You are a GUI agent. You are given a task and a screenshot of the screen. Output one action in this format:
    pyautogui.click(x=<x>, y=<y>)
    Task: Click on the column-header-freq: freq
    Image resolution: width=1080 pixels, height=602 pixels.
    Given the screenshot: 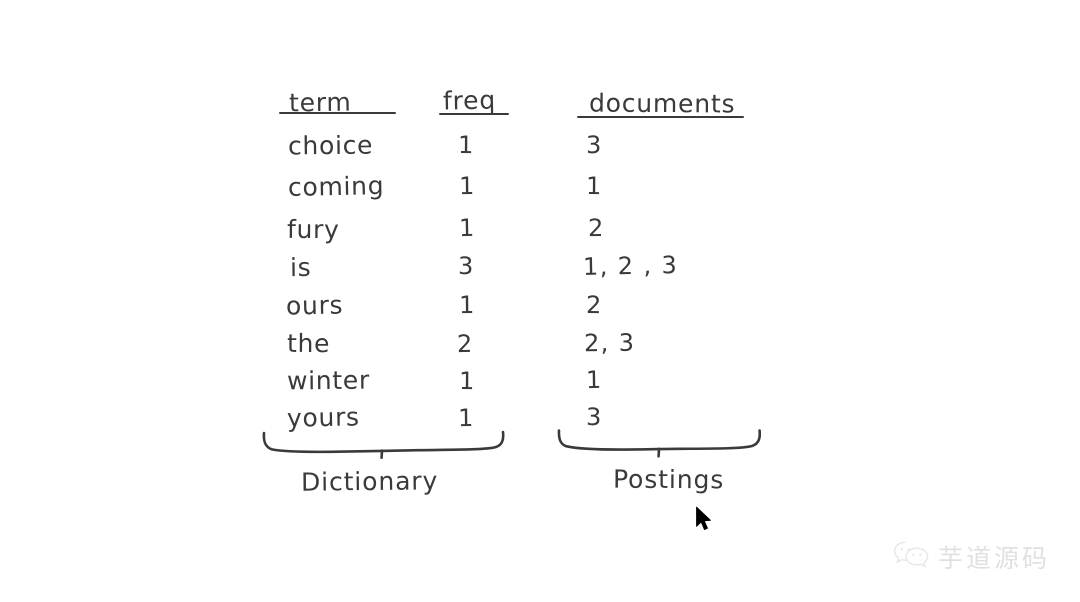 What is the action you would take?
    pyautogui.click(x=469, y=100)
    